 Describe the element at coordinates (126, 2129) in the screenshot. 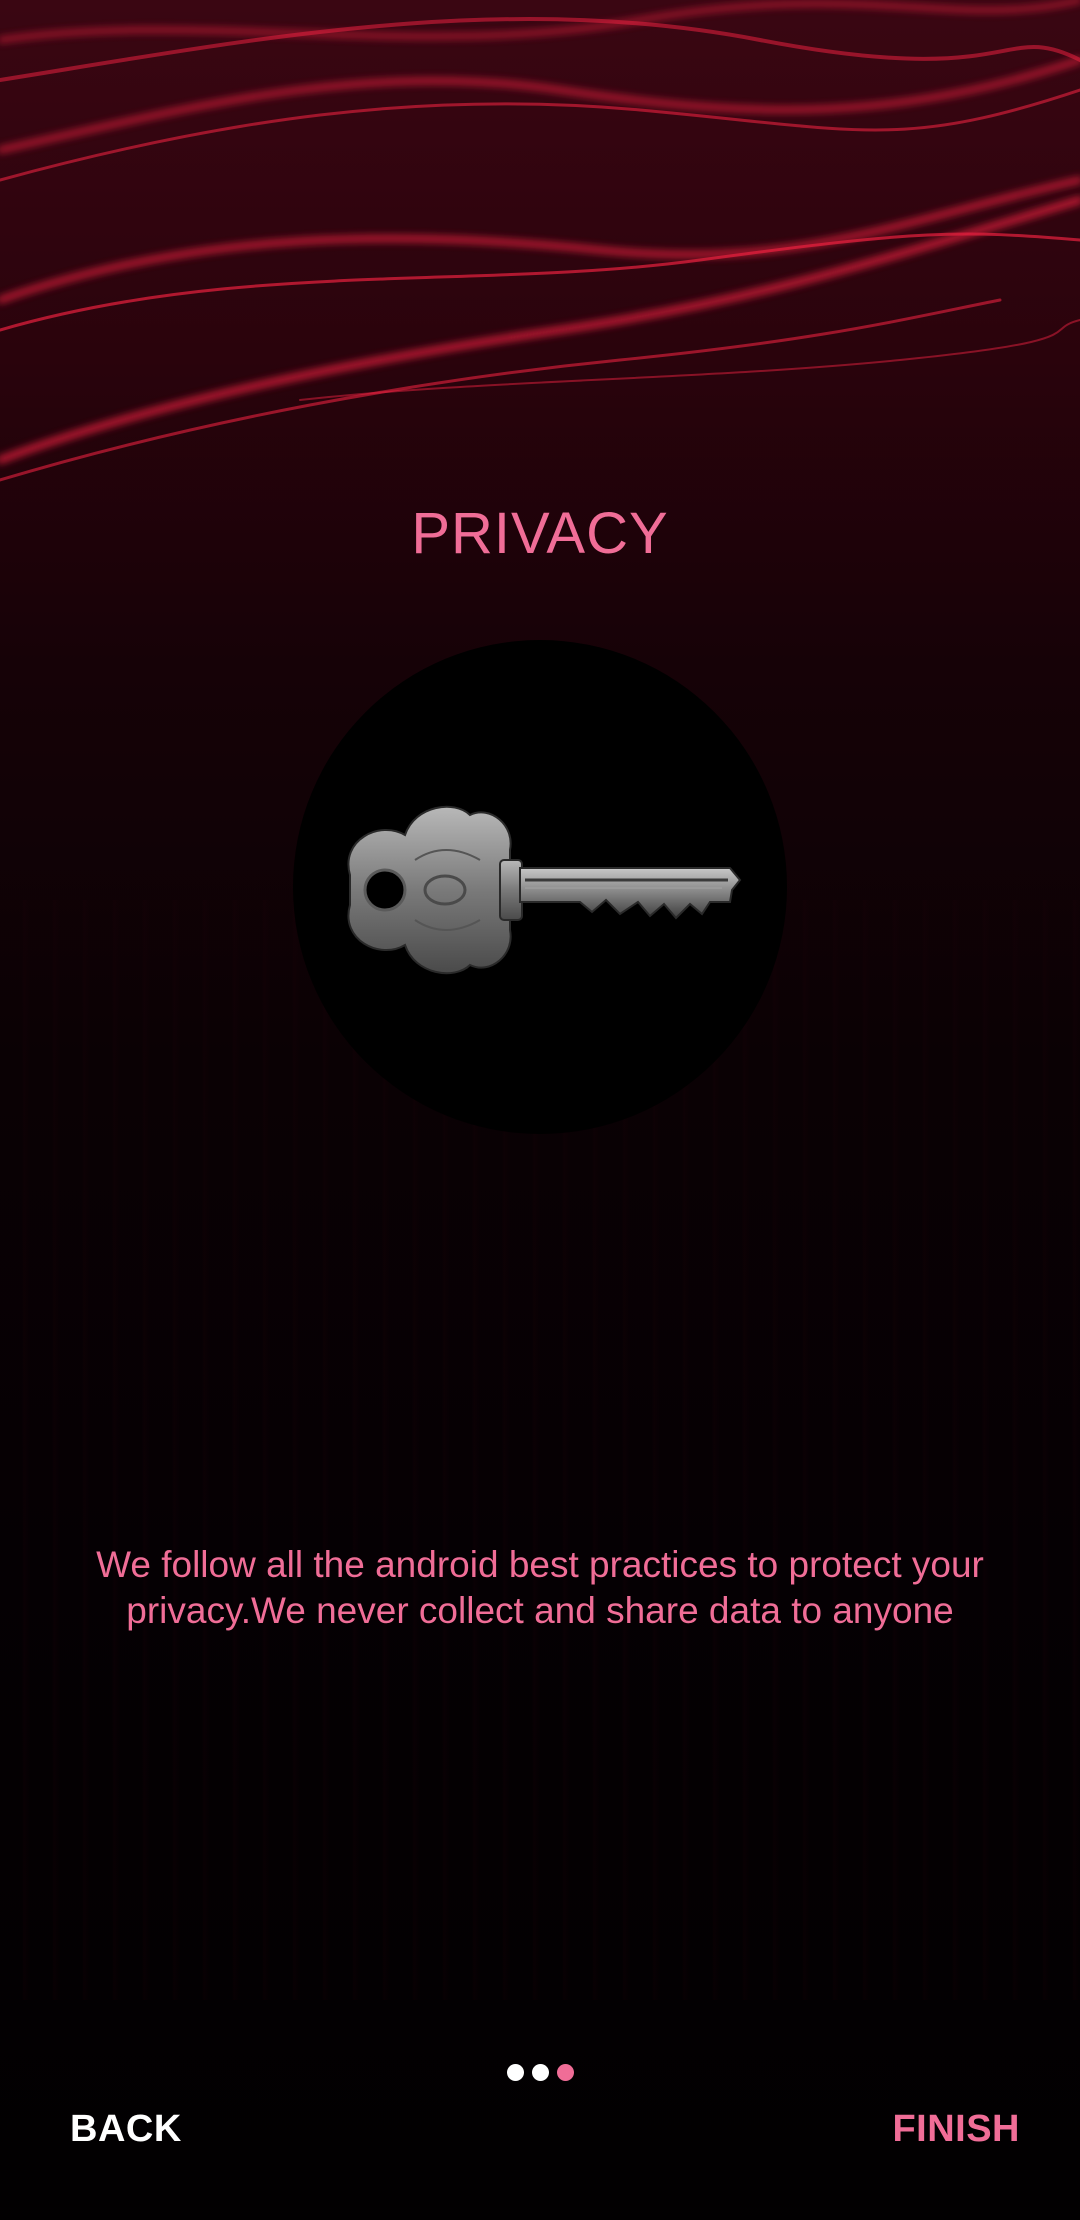

I see `back-button: BACK` at that location.